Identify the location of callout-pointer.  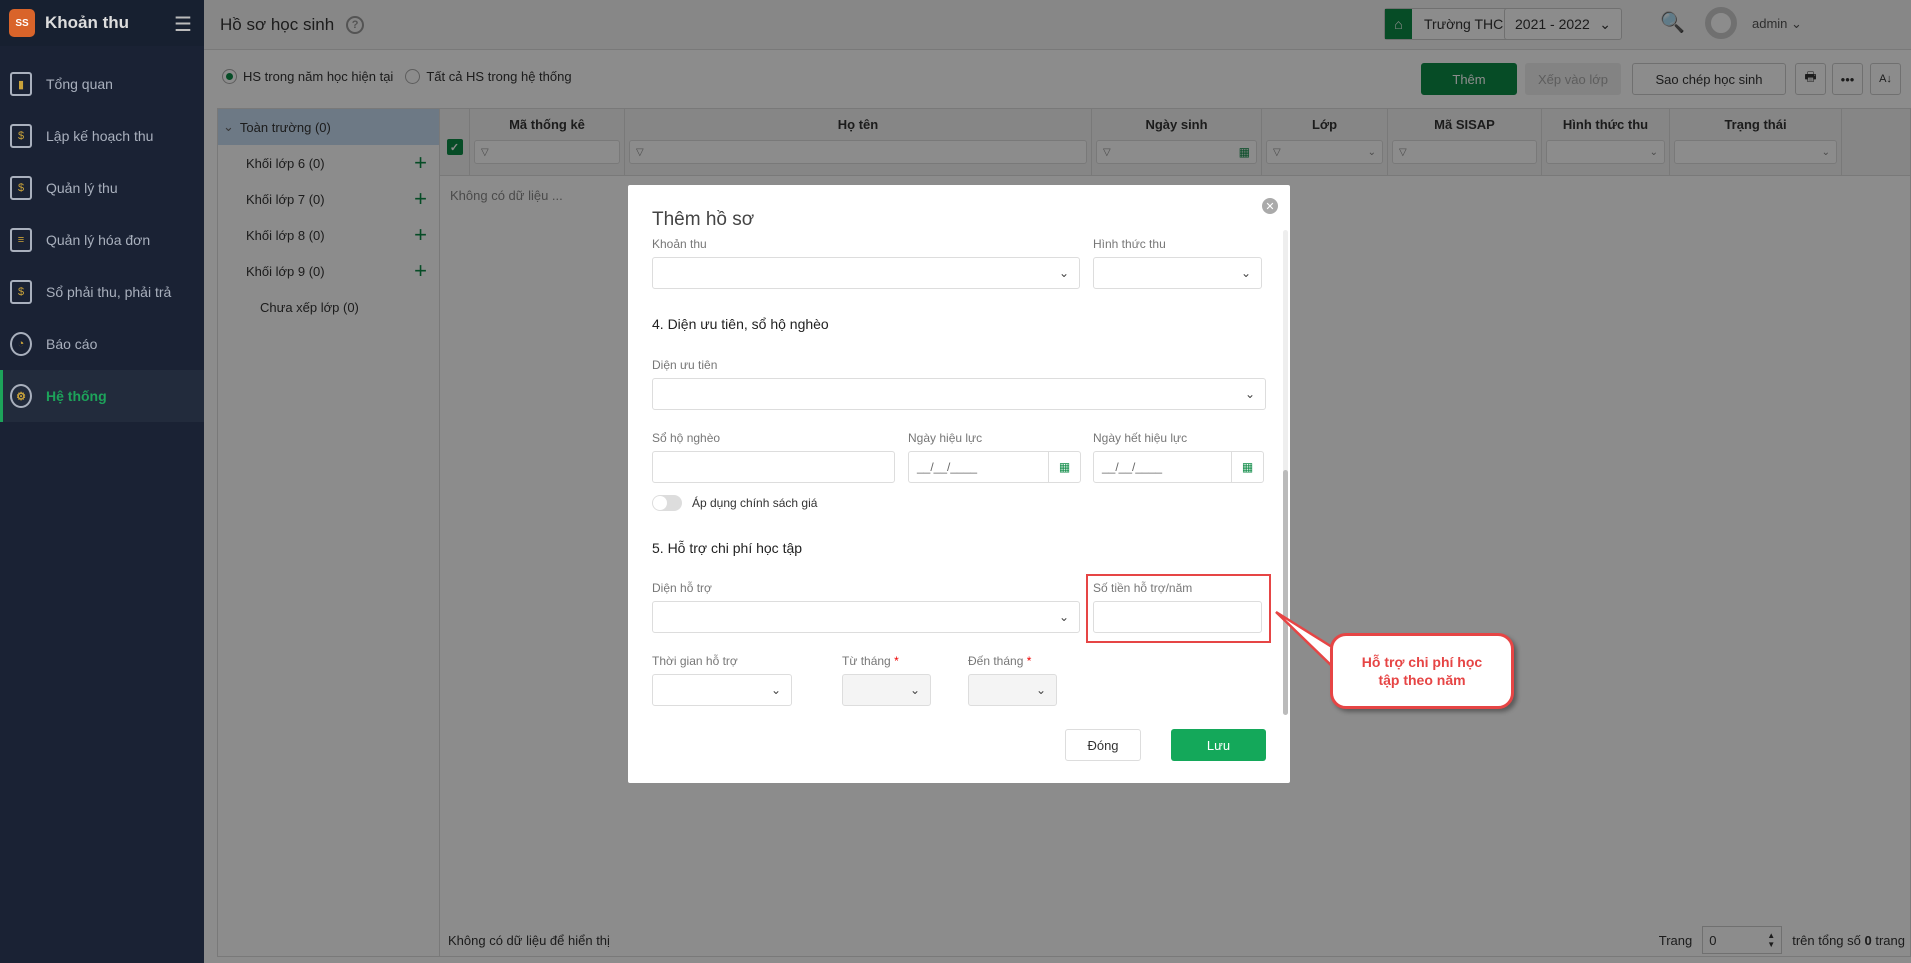
(1308, 640).